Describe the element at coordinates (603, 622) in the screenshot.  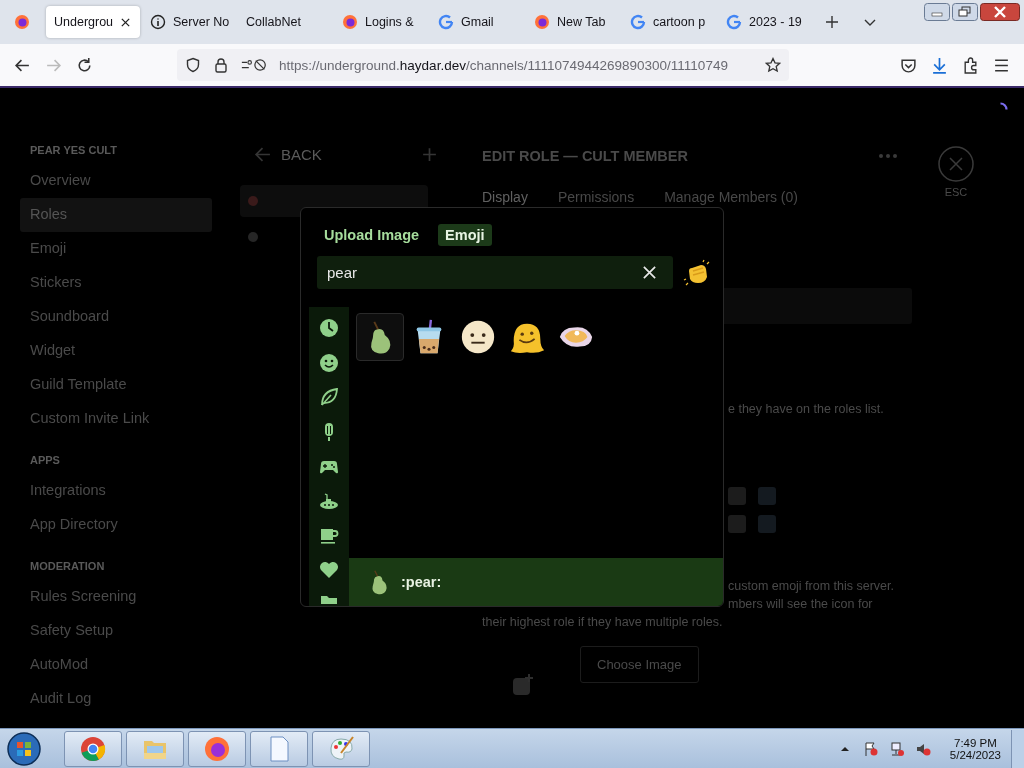
I see `description-text: their highest role if they have multiple roles.` at that location.